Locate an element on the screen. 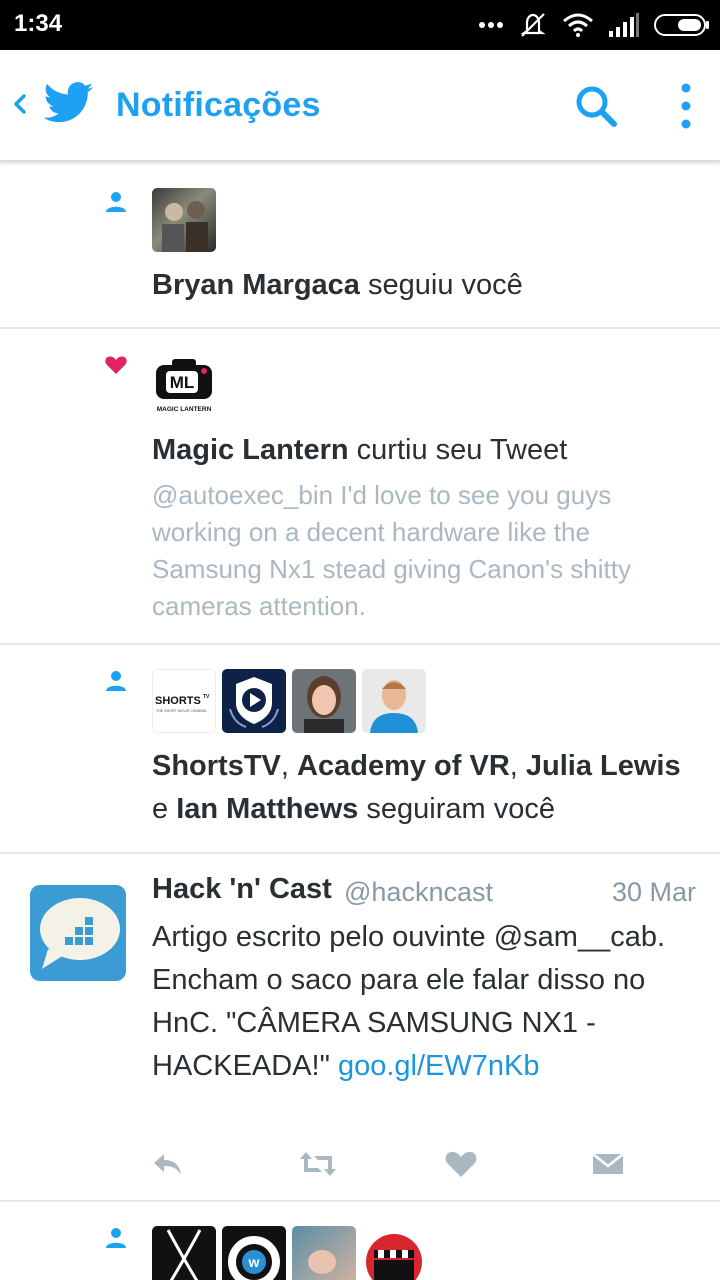  logo-text: ML is located at coordinates (182, 382).